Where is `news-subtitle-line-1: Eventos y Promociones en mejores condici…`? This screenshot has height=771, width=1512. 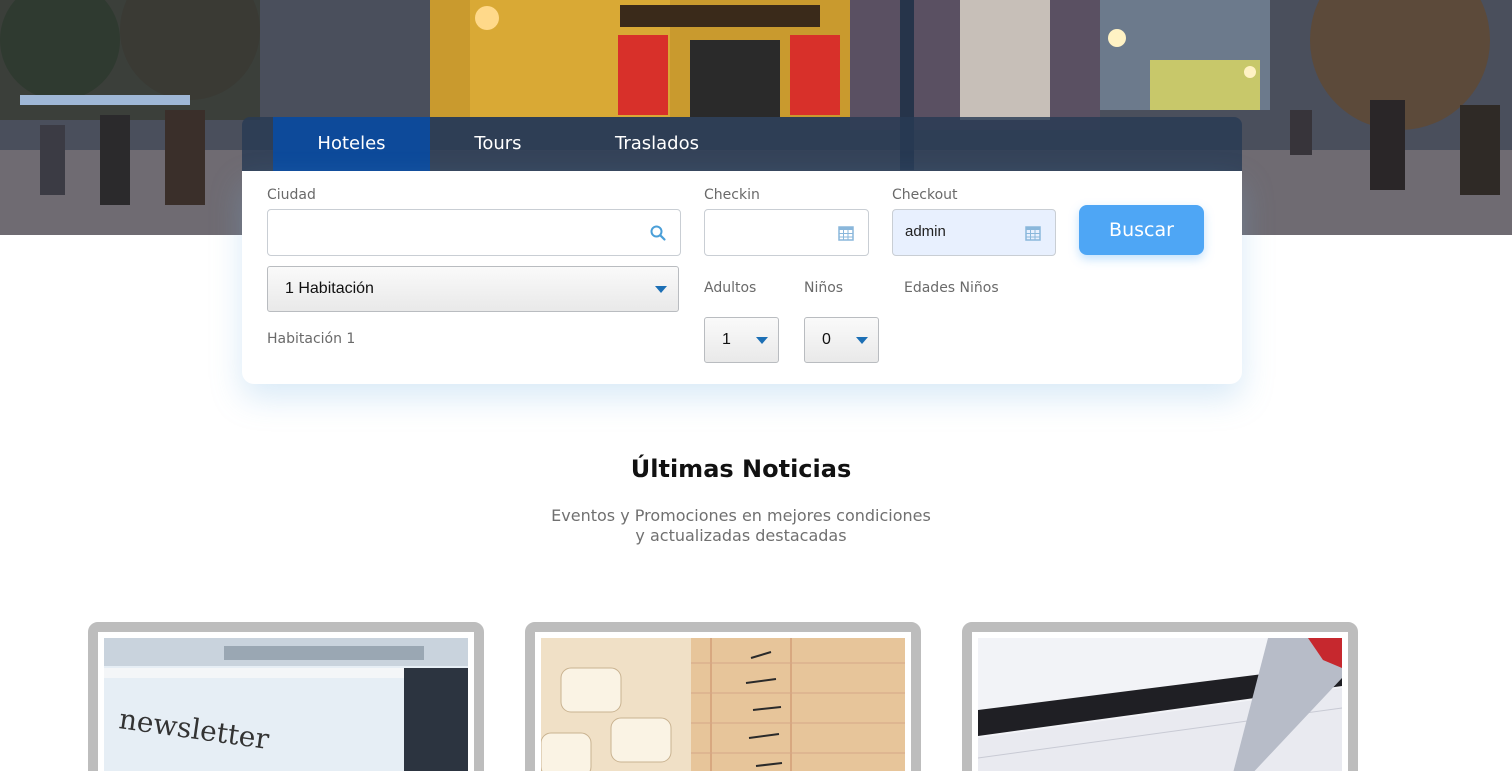
news-subtitle-line-1: Eventos y Promociones en mejores condici… is located at coordinates (741, 515).